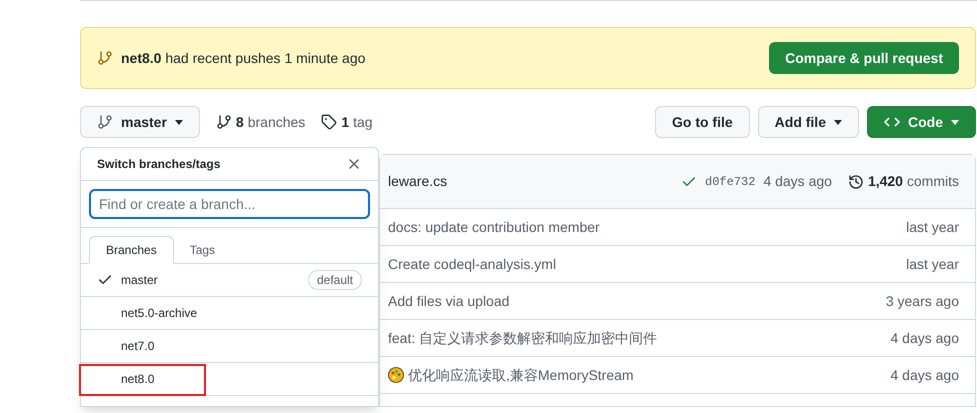 The image size is (977, 413). I want to click on commit-message: feat: 自定义请求参数解密和响应加密中间件, so click(523, 338).